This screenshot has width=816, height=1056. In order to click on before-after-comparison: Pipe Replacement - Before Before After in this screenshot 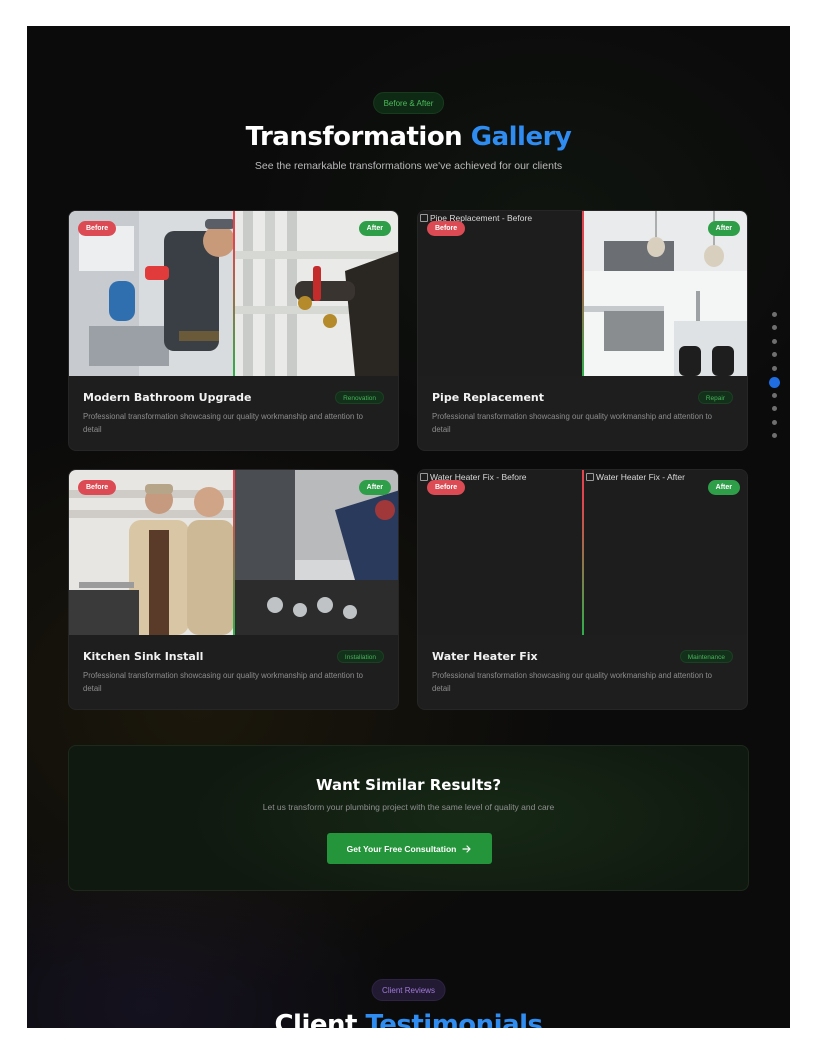, I will do `click(582, 293)`.